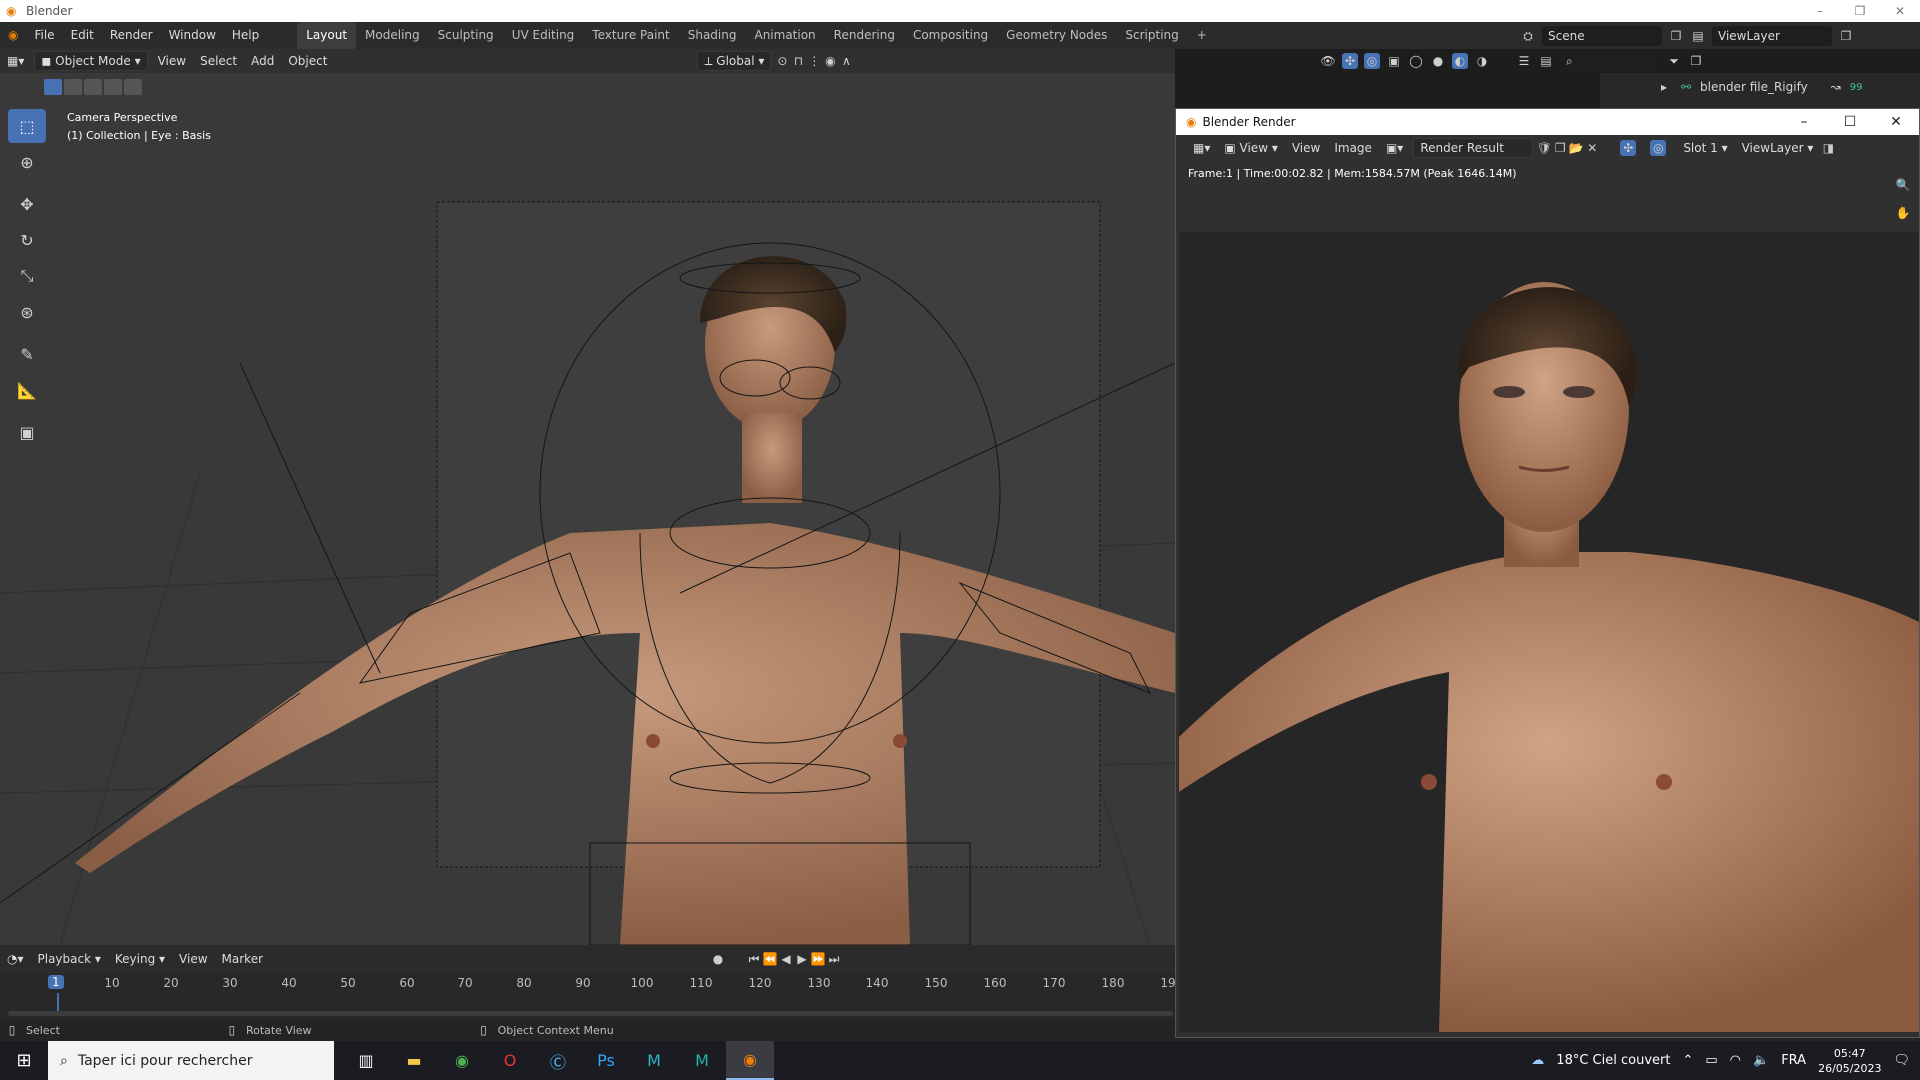 The image size is (1920, 1080). What do you see at coordinates (606, 1060) in the screenshot?
I see `photoshop-icon: Ps` at bounding box center [606, 1060].